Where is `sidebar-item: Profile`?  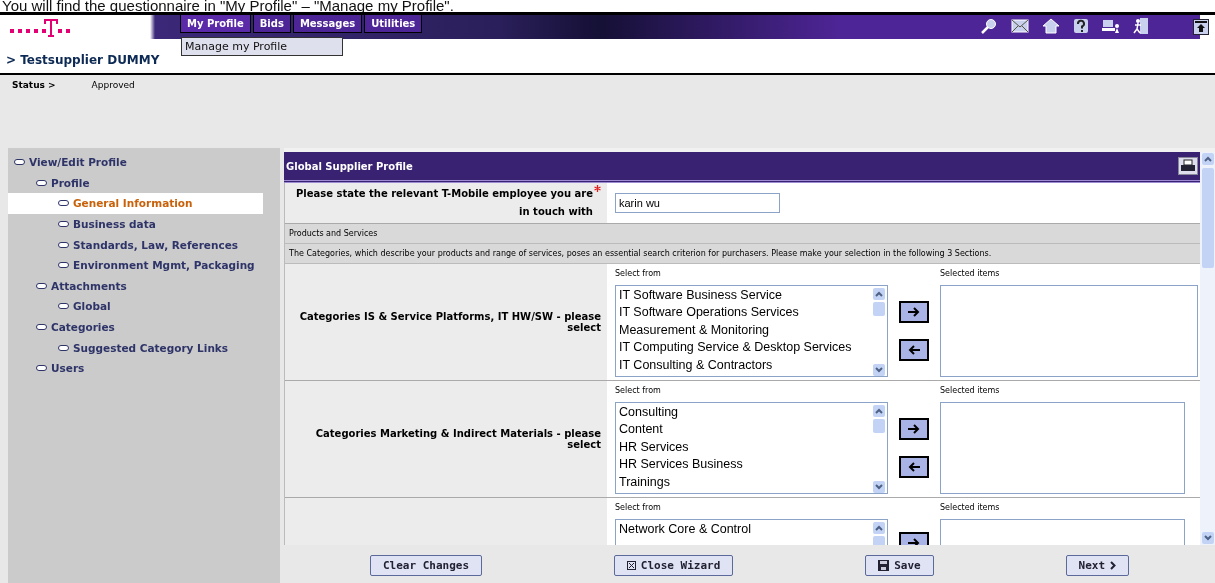
sidebar-item: Profile is located at coordinates (135, 183).